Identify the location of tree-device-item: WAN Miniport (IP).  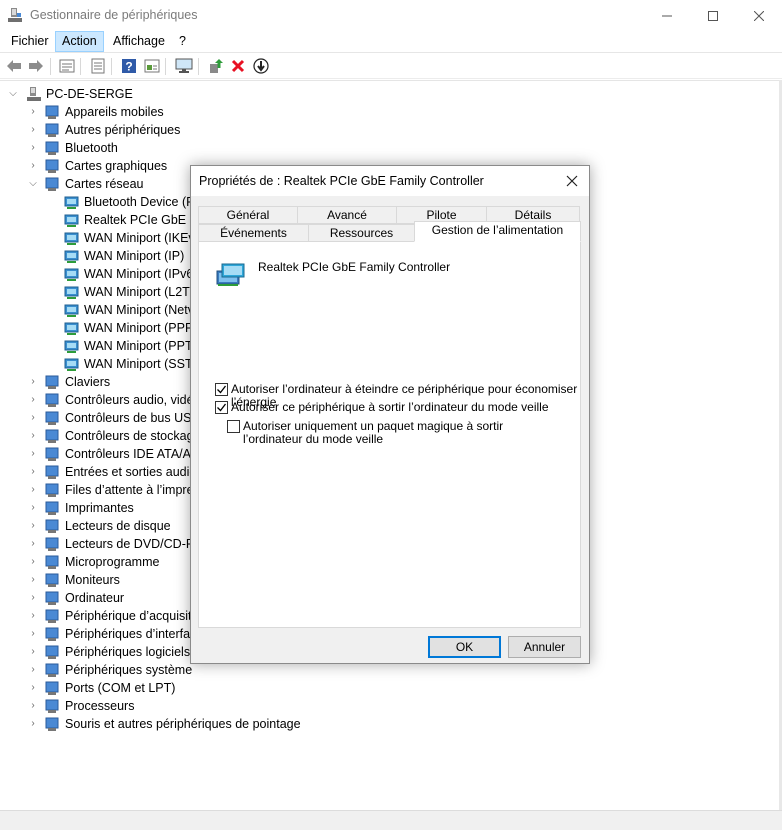
(129, 256).